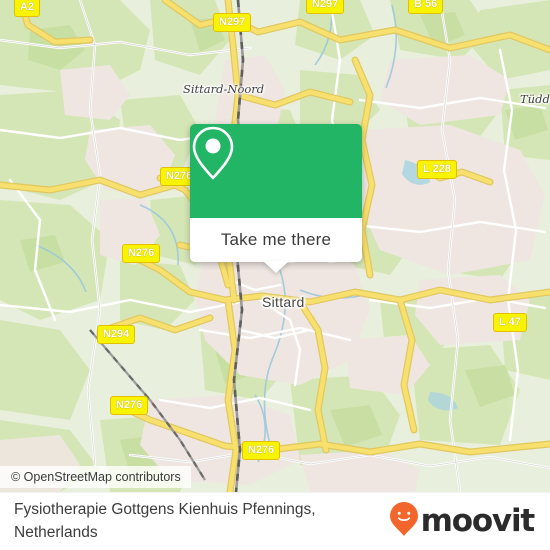 Image resolution: width=550 pixels, height=550 pixels. I want to click on callout-action-area: Take me there, so click(276, 245).